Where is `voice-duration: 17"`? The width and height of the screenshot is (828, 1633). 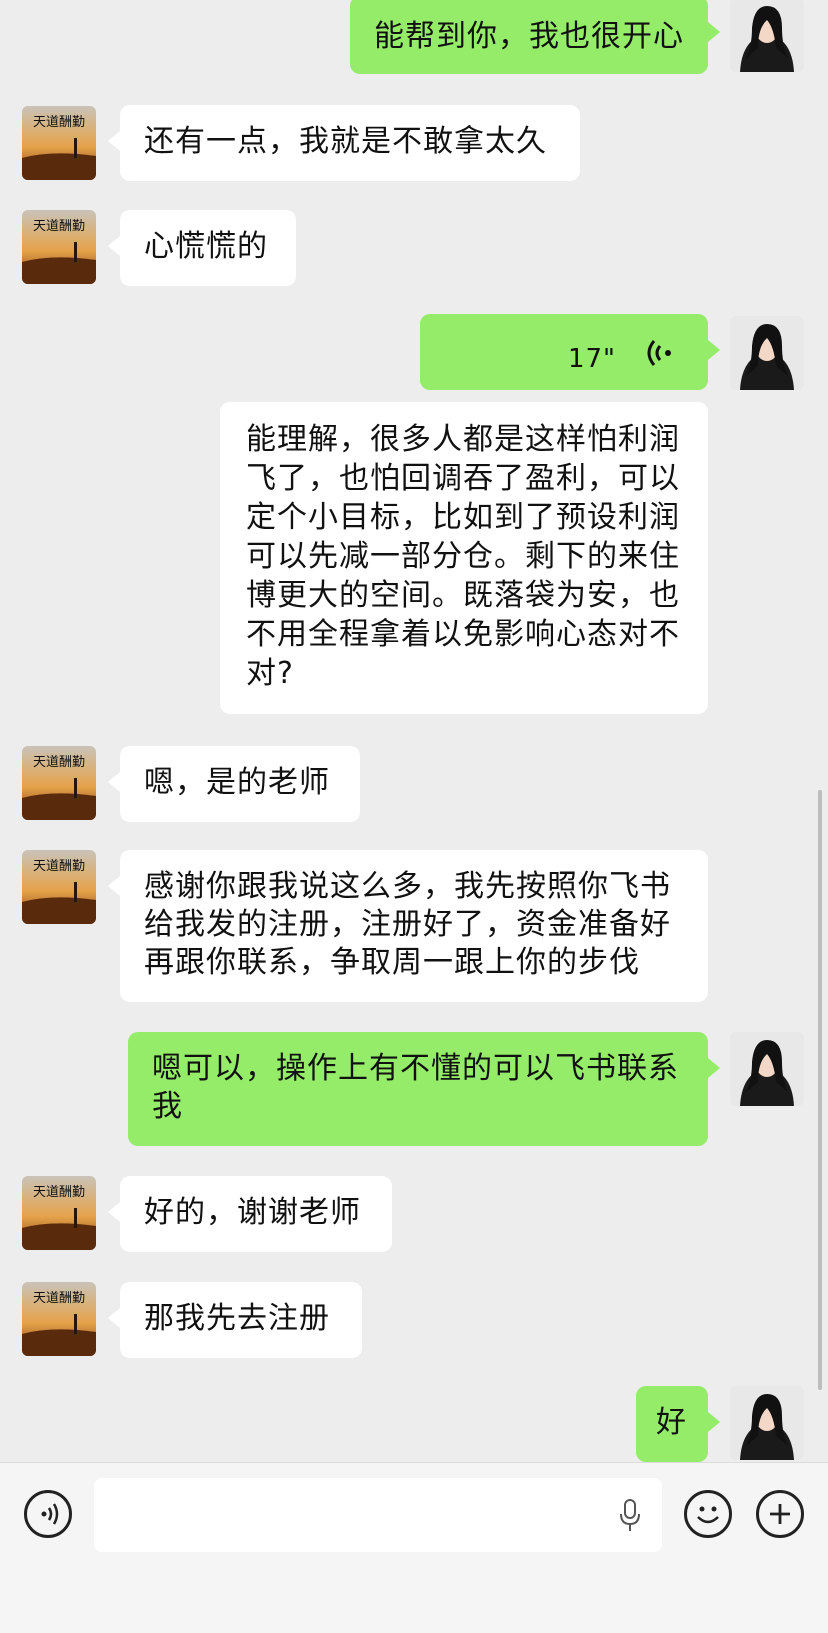
voice-duration: 17" is located at coordinates (591, 359).